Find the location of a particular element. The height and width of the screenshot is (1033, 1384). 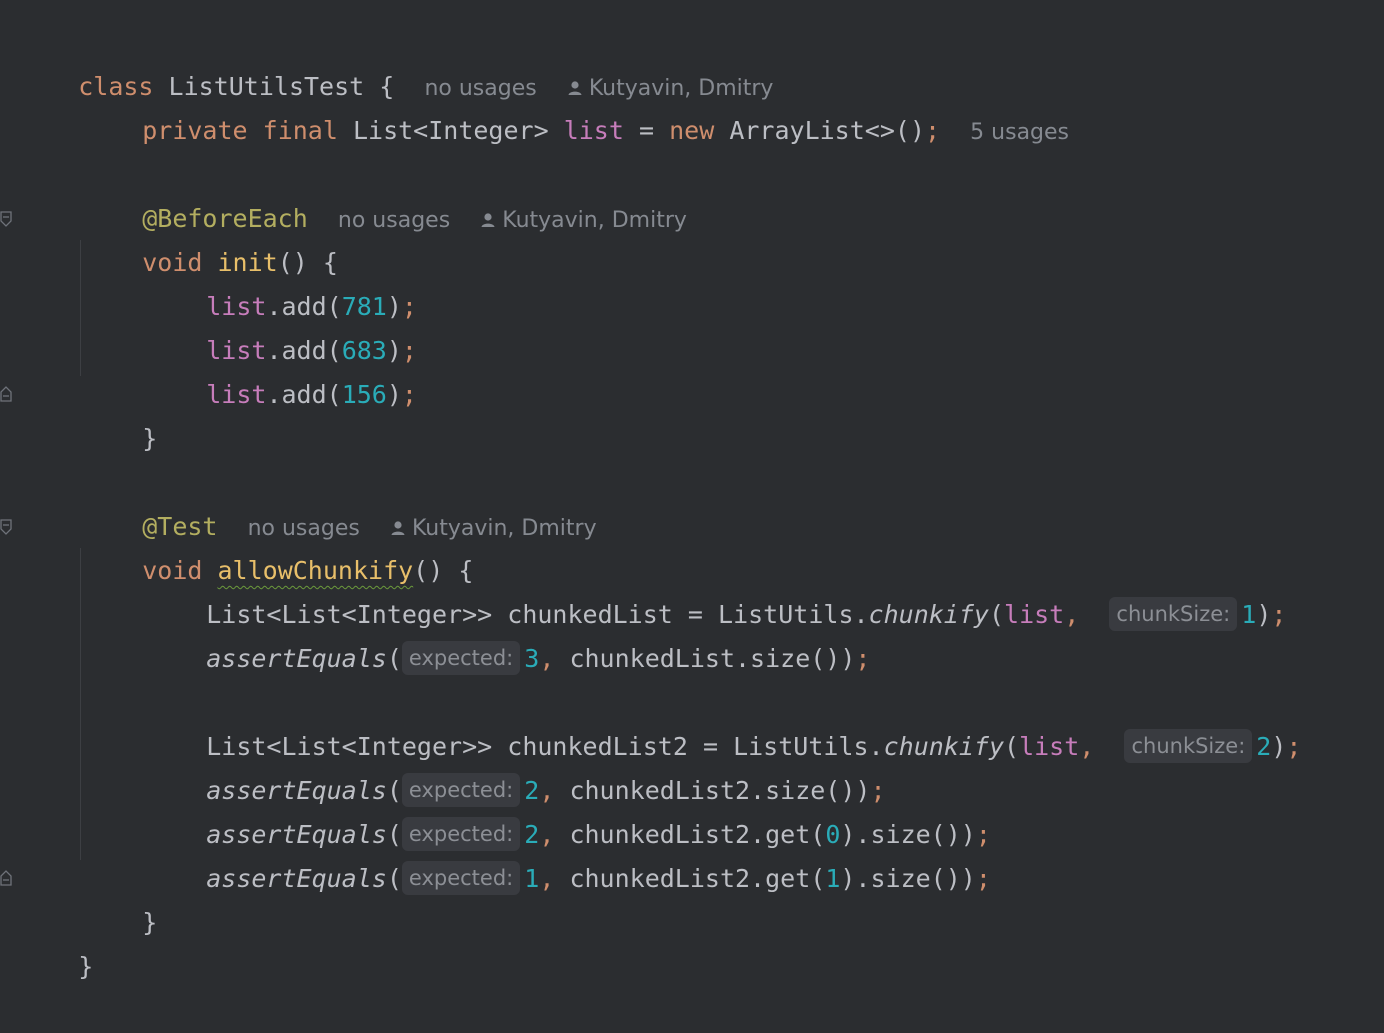

expression-tail: ).size()) is located at coordinates (908, 878).